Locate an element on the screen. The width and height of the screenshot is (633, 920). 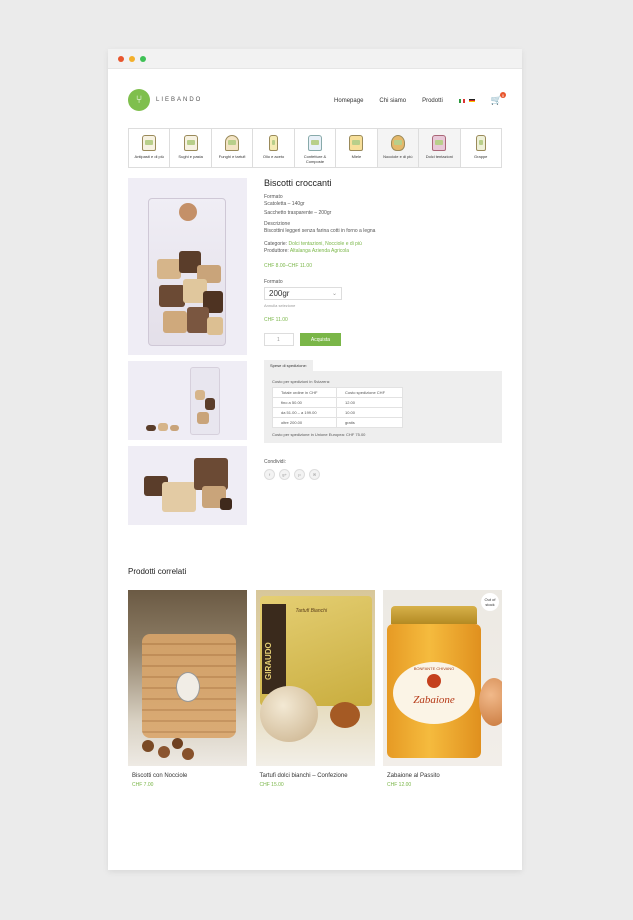
bag-brand-label is located at coordinates (188, 212).